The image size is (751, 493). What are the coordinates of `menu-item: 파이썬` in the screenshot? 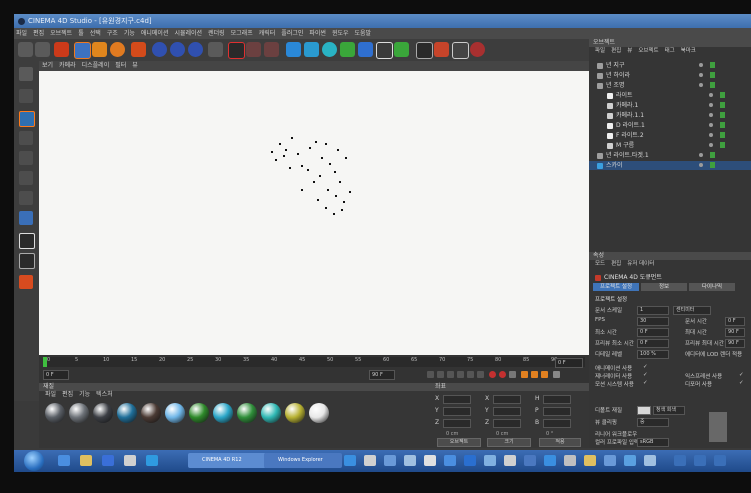 It's located at (317, 33).